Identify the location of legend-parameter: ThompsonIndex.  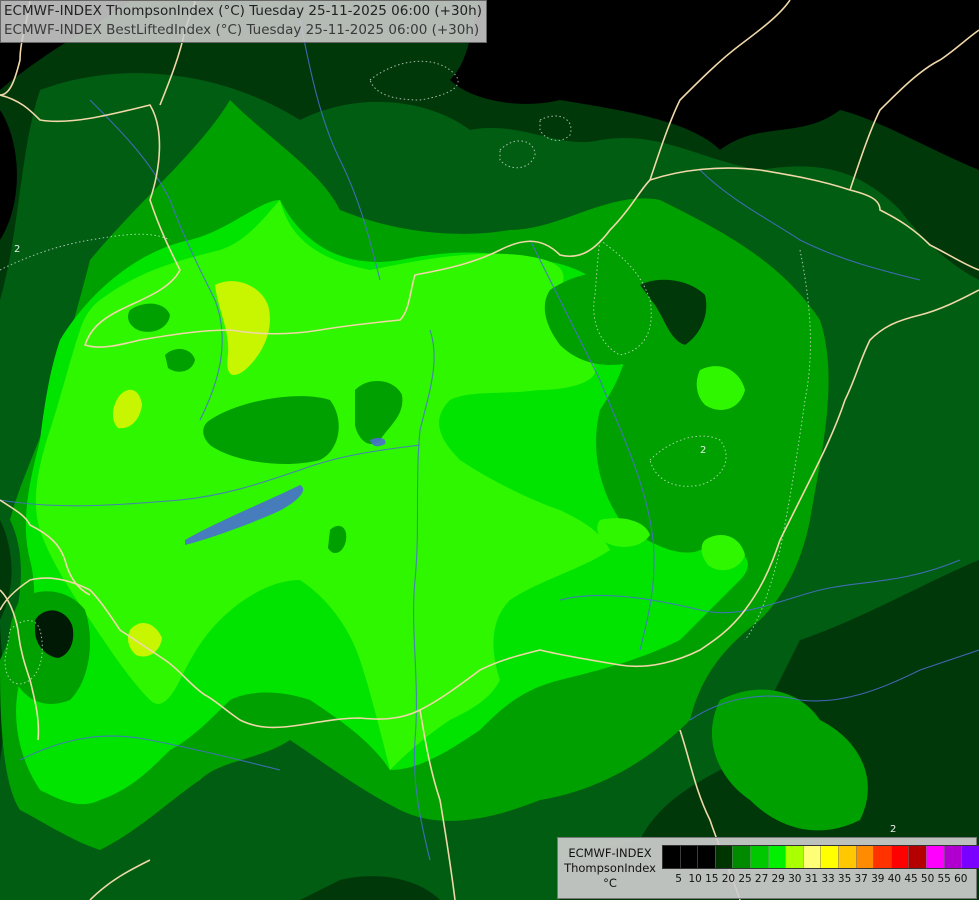
(610, 868).